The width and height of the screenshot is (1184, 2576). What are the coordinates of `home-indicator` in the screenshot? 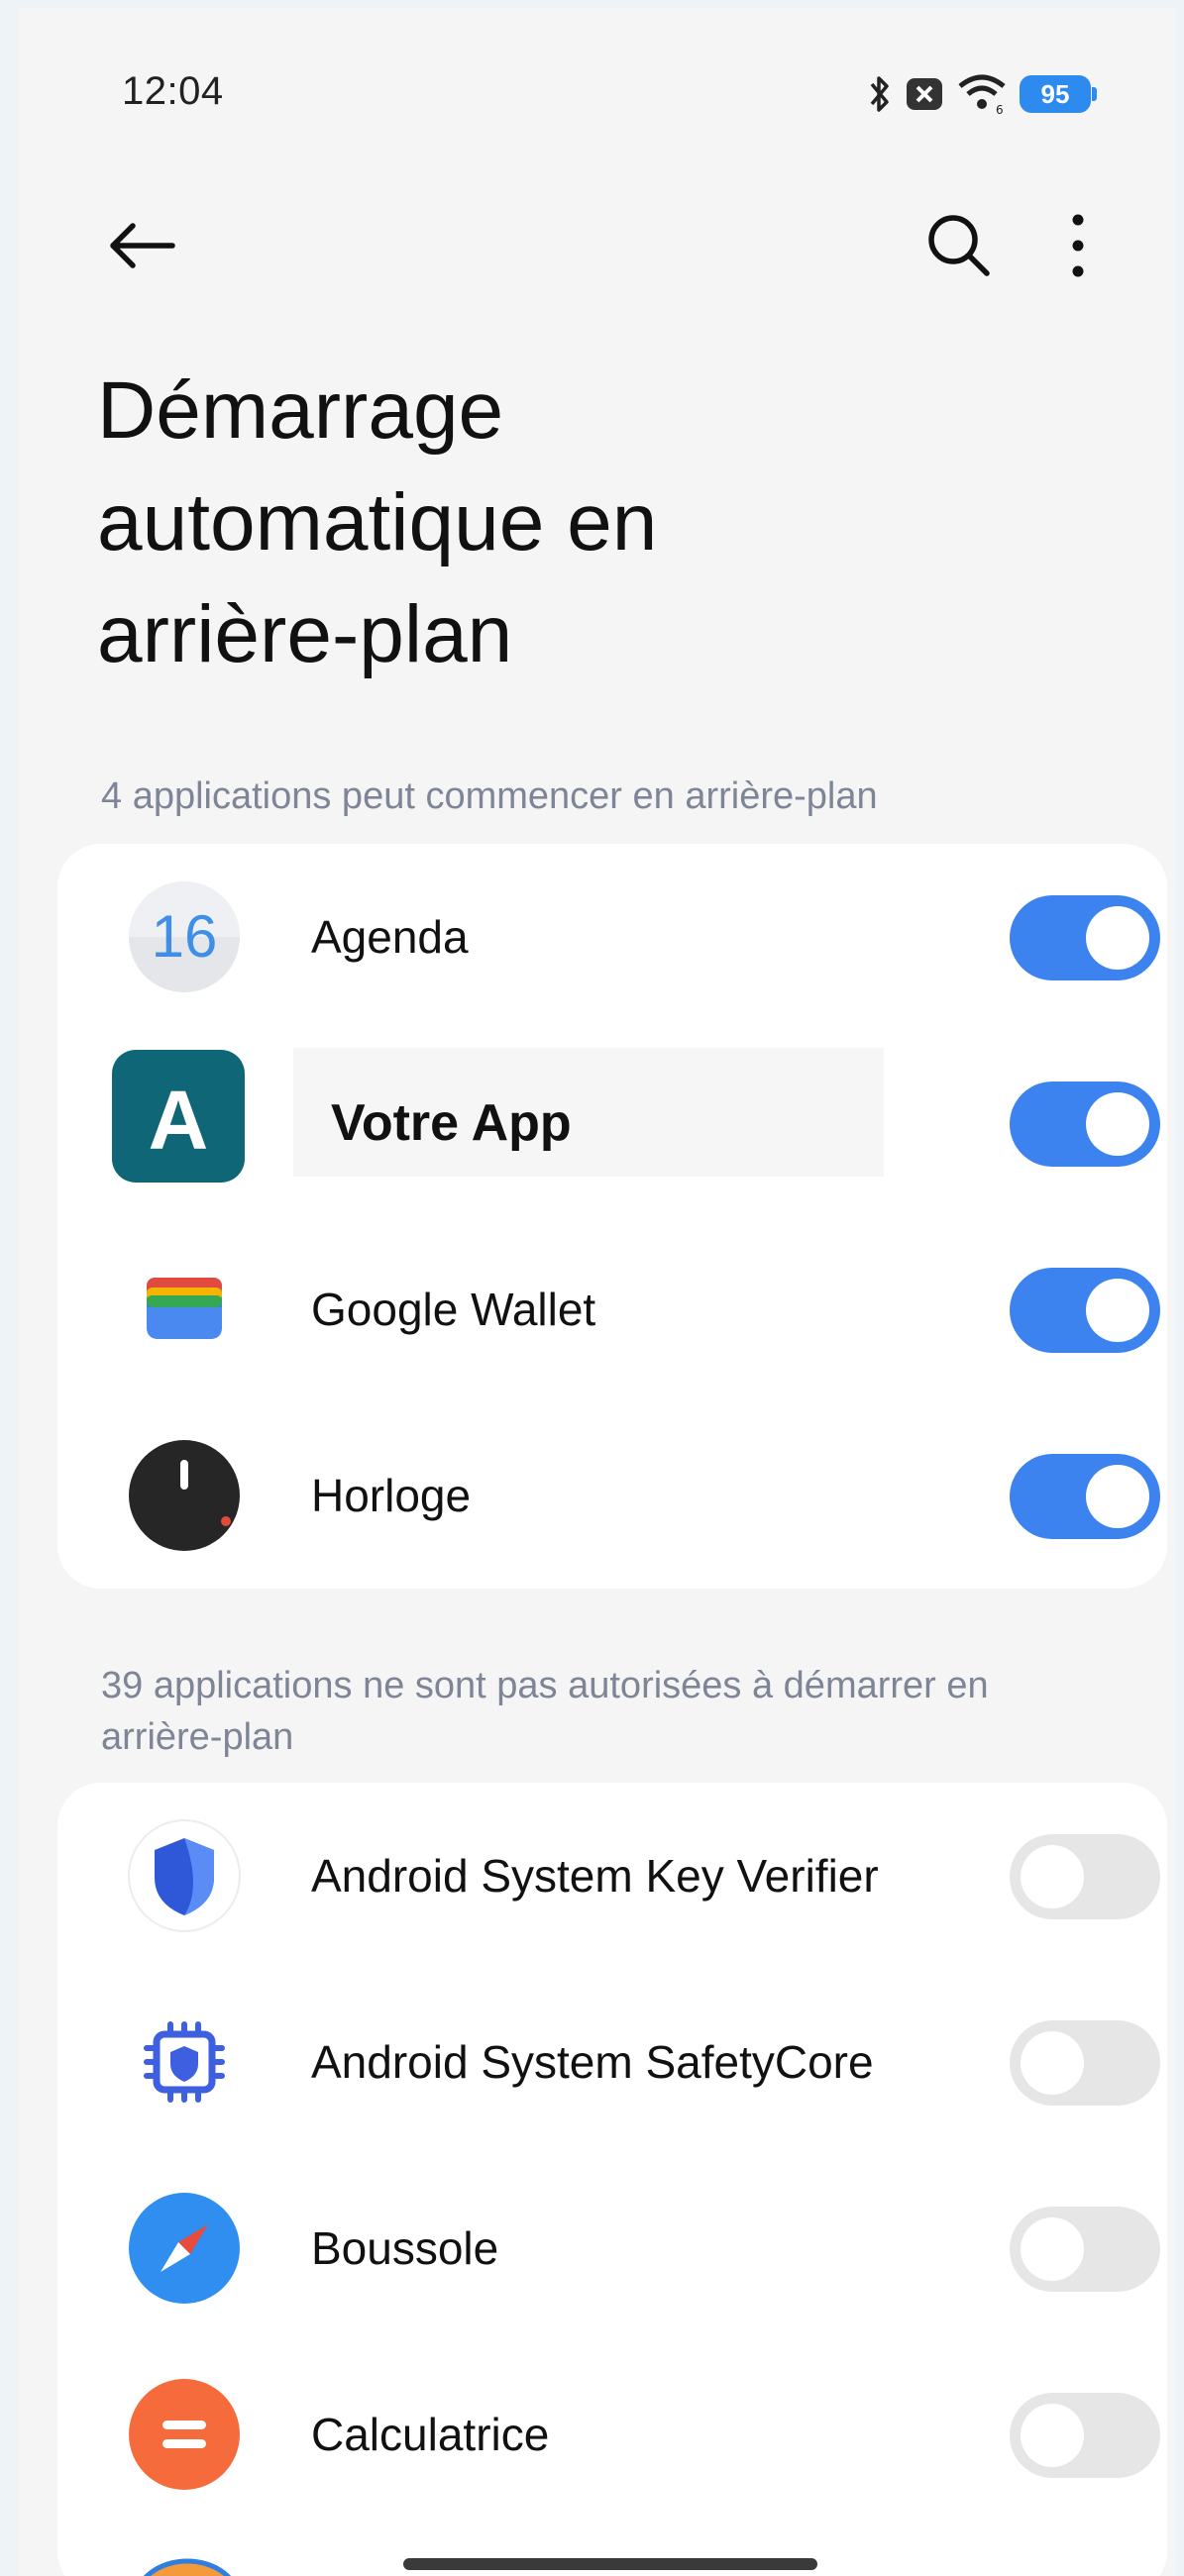 It's located at (610, 2564).